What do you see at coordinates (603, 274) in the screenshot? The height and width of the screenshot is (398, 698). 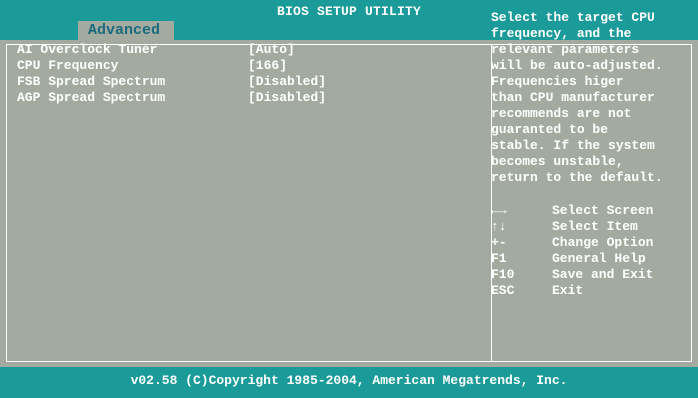 I see `key-action: Save and Exit` at bounding box center [603, 274].